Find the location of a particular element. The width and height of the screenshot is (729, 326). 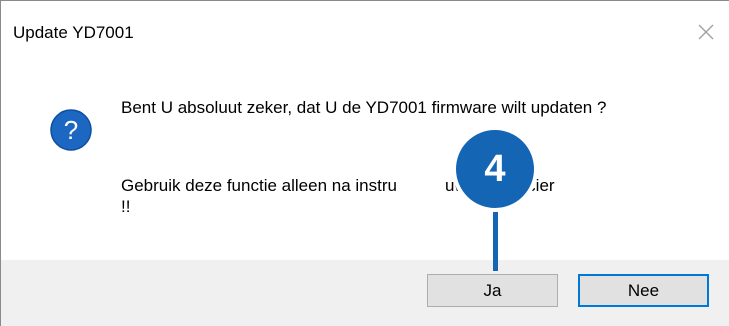

no-button: Nee is located at coordinates (643, 290).